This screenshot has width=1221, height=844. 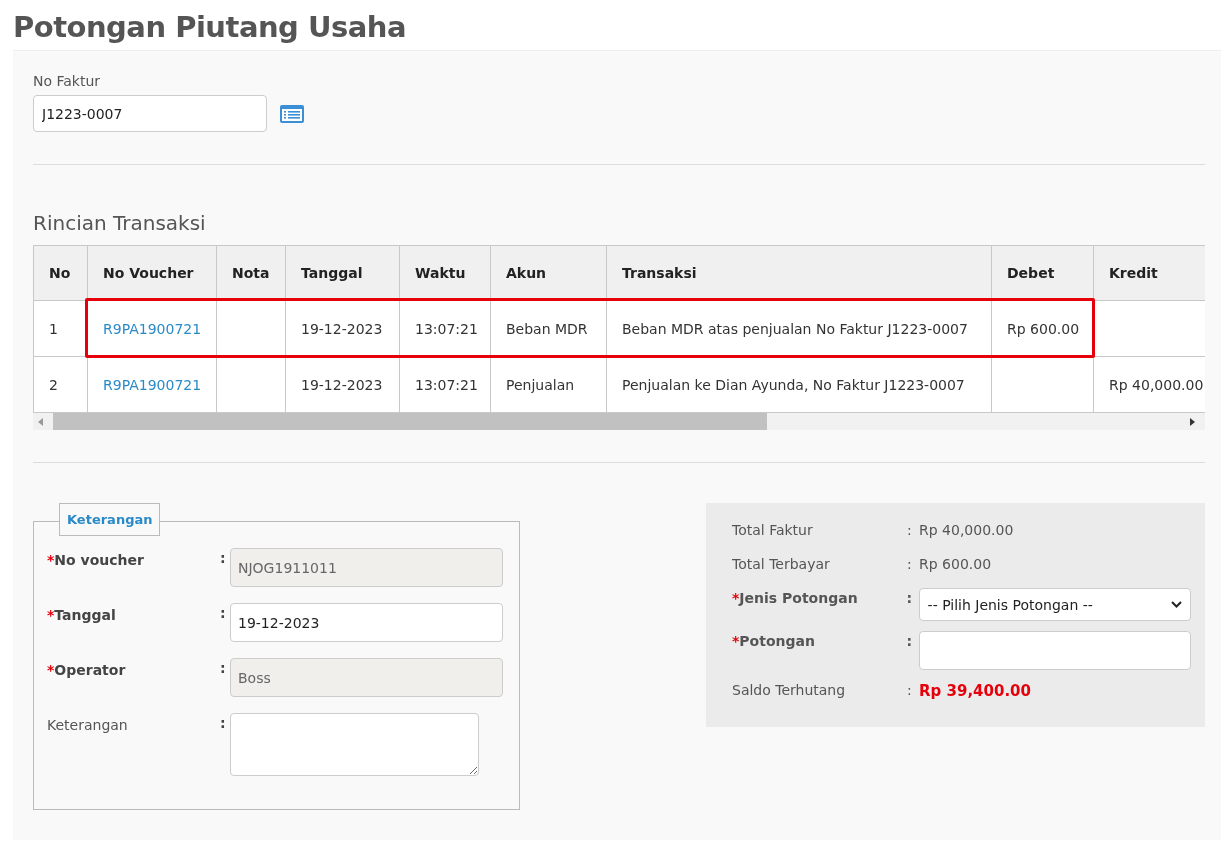 I want to click on field-label: Saldo Terhutang, so click(x=789, y=689).